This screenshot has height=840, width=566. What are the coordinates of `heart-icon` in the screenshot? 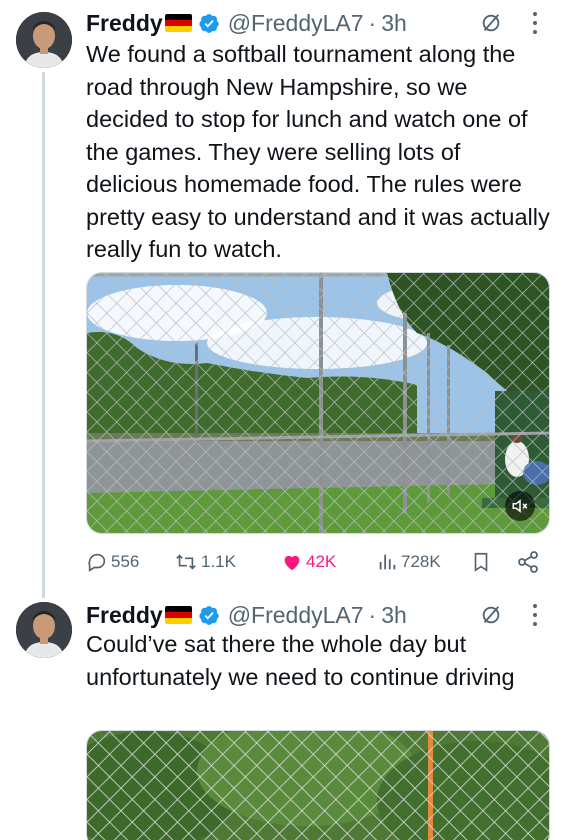 It's located at (292, 563).